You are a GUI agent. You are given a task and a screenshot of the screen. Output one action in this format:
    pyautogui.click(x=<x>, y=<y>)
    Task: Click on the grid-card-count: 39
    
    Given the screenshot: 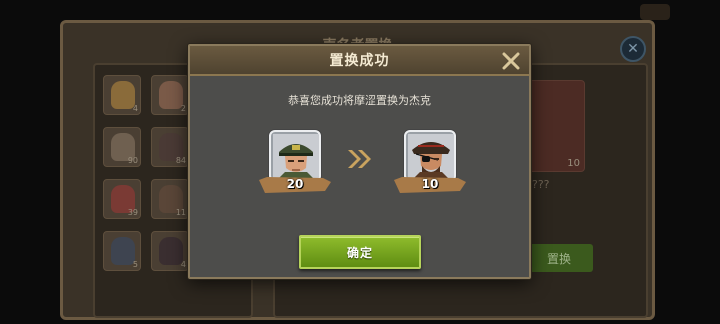 What is the action you would take?
    pyautogui.click(x=132, y=212)
    